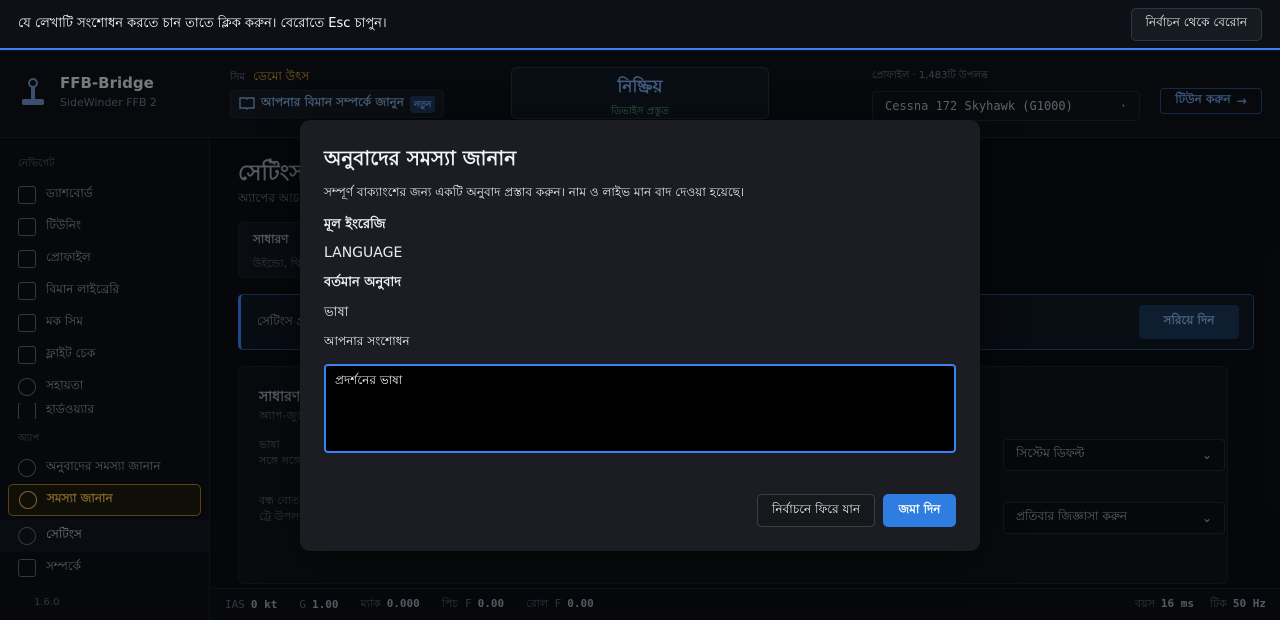 This screenshot has width=1280, height=620. I want to click on correction-input: প্রদর্শনের ভাষা, so click(640, 408).